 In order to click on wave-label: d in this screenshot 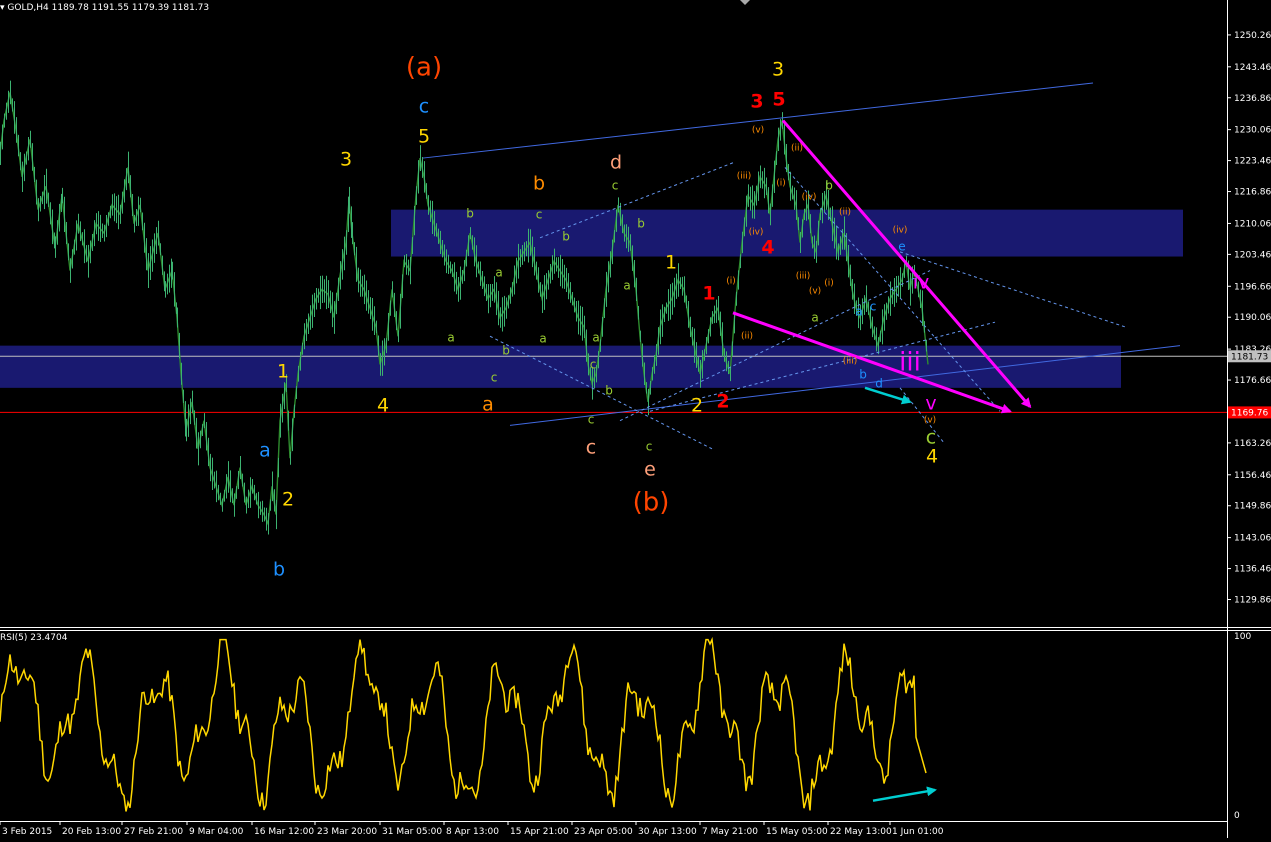, I will do `click(616, 163)`.